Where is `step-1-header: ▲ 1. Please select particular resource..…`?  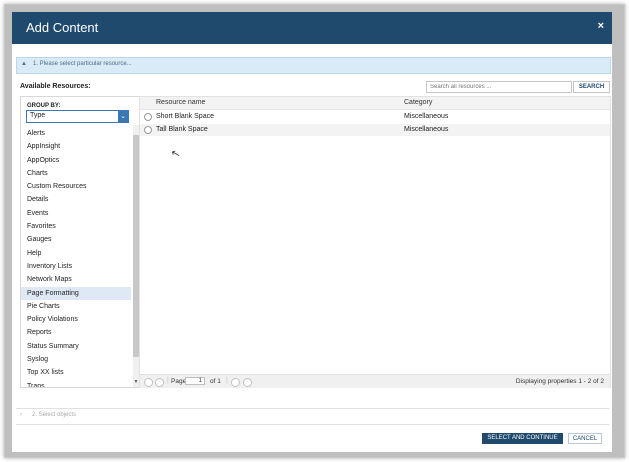
step-1-header: ▲ 1. Please select particular resource..… is located at coordinates (313, 65).